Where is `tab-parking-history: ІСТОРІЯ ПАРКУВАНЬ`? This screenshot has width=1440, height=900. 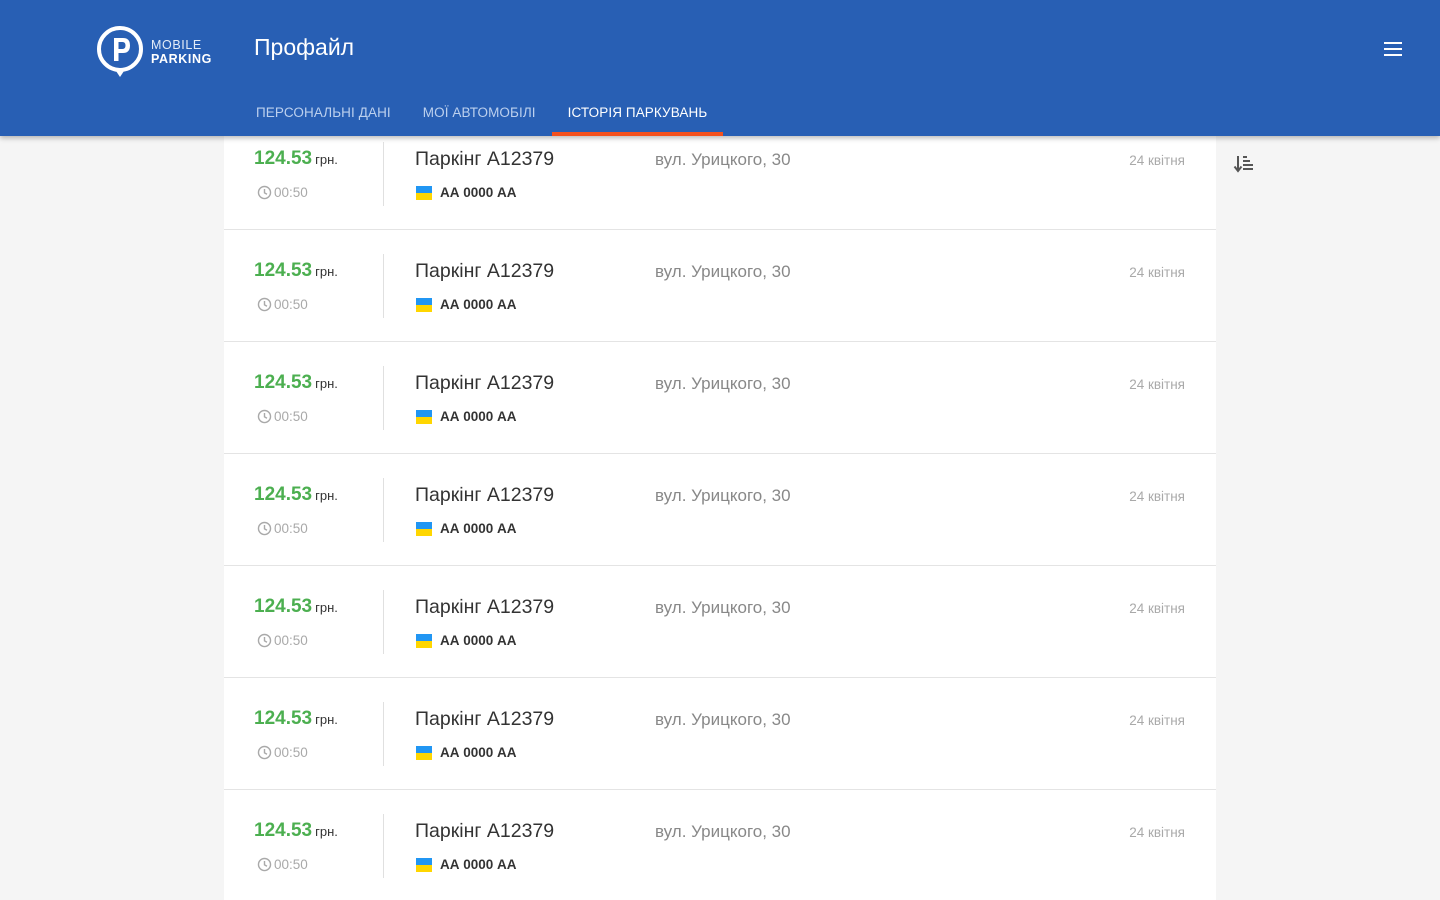
tab-parking-history: ІСТОРІЯ ПАРКУВАНЬ is located at coordinates (637, 112).